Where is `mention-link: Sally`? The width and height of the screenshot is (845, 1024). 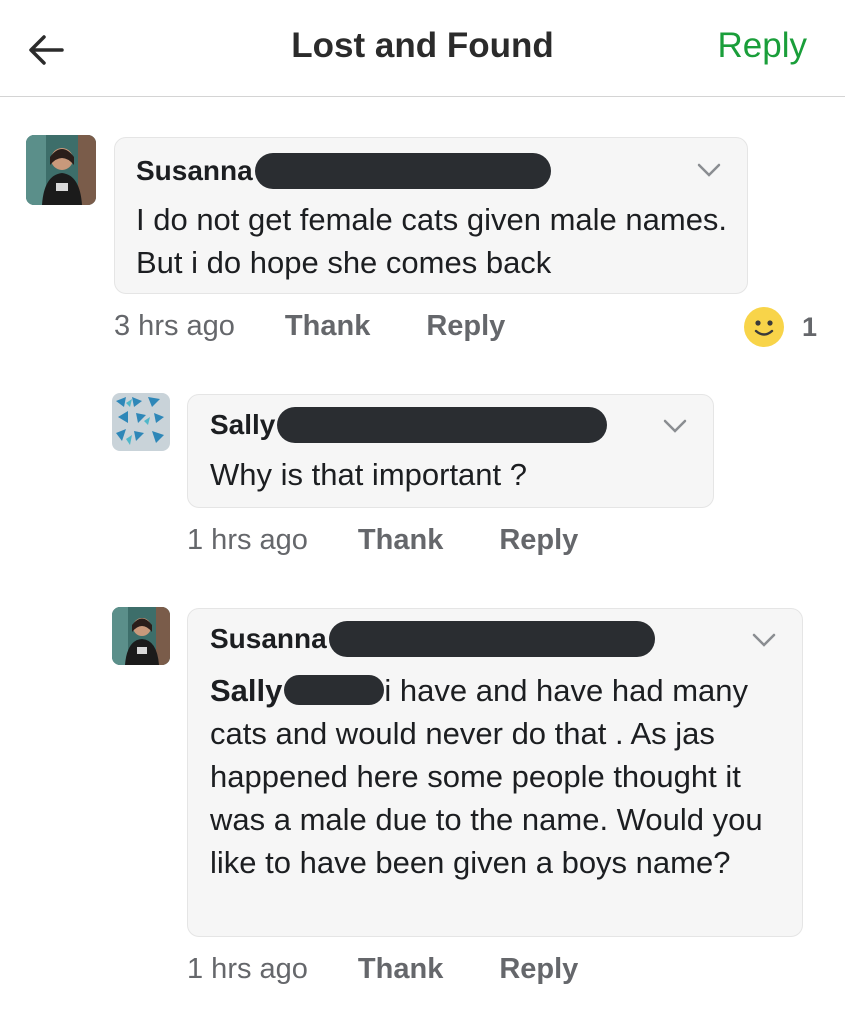
mention-link: Sally is located at coordinates (246, 690).